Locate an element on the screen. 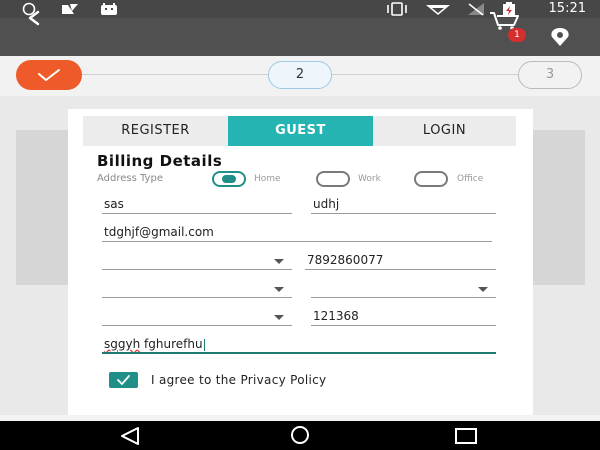 The width and height of the screenshot is (600, 450). step-3-pending: 3 is located at coordinates (550, 75).